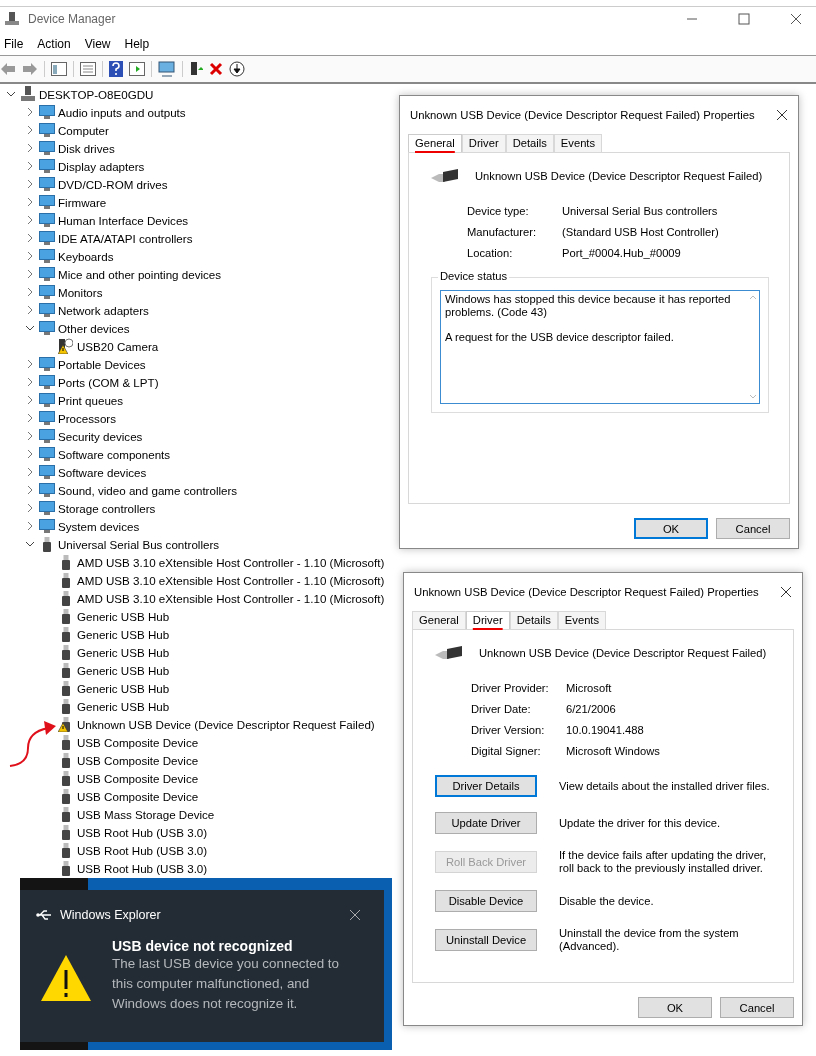 This screenshot has width=816, height=1056. Describe the element at coordinates (59, 69) in the screenshot. I see `console-tree-icon` at that location.